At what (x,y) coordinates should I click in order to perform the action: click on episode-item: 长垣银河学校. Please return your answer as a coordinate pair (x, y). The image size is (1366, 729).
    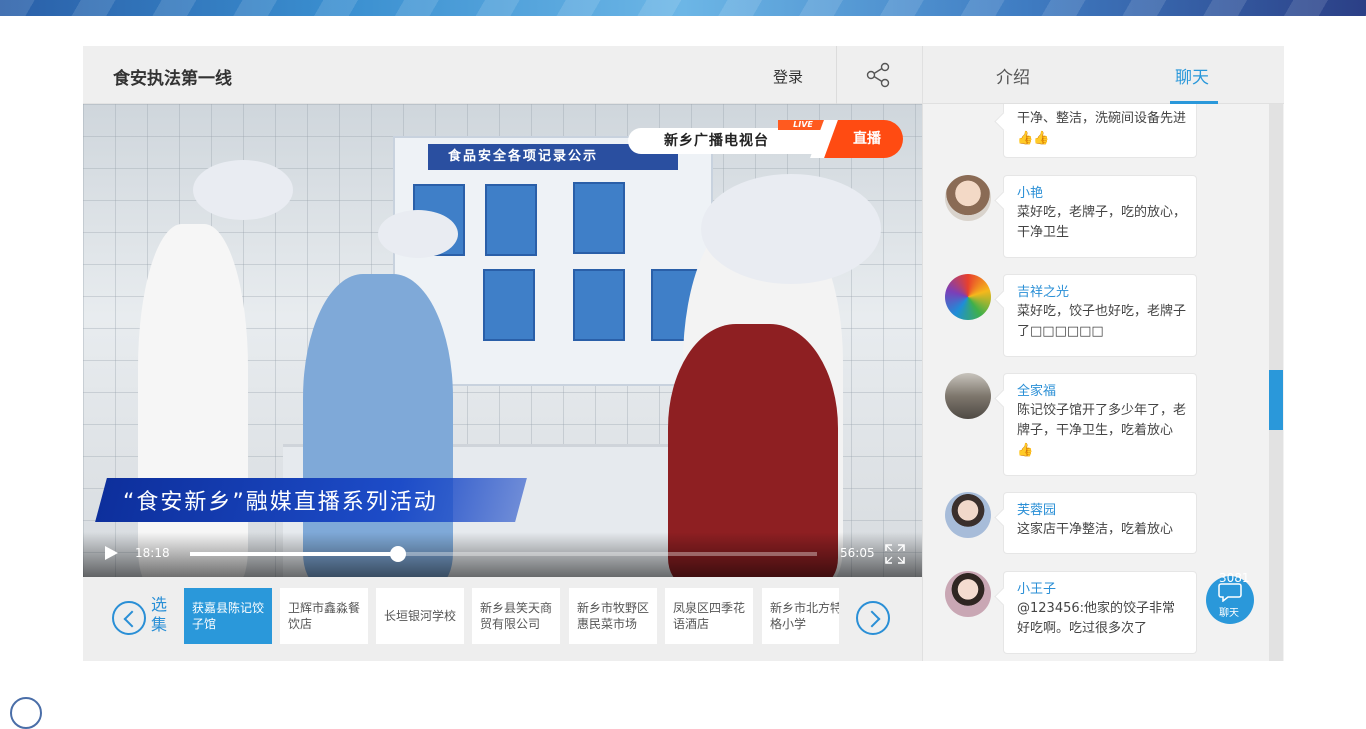
    Looking at the image, I should click on (420, 616).